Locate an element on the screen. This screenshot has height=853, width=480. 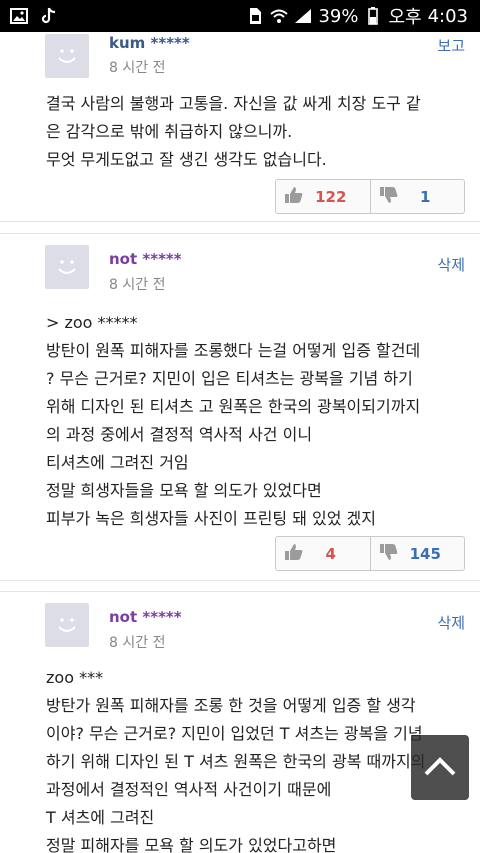
wifi-icon is located at coordinates (279, 16).